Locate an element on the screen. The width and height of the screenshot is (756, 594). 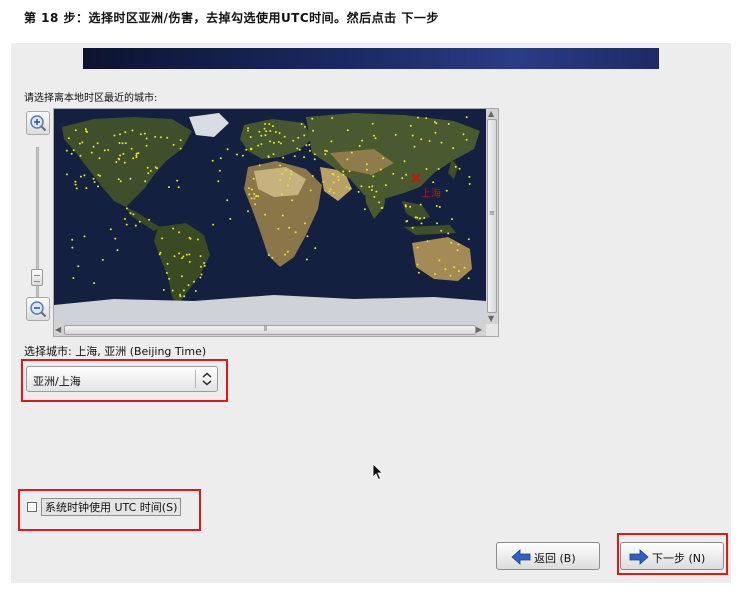
map-vertical-scrollbar: ▲ ≡ ▼ is located at coordinates (492, 216).